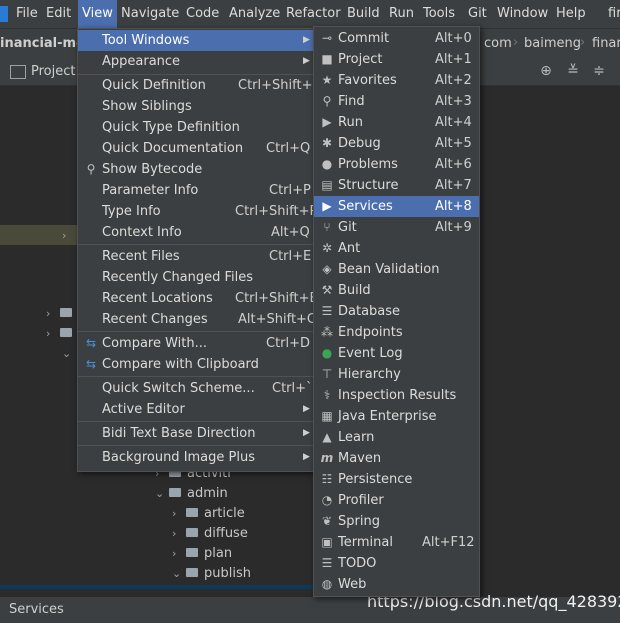 The image size is (620, 623). What do you see at coordinates (396, 59) in the screenshot?
I see `tool-window-project: ■ Project Alt+1` at bounding box center [396, 59].